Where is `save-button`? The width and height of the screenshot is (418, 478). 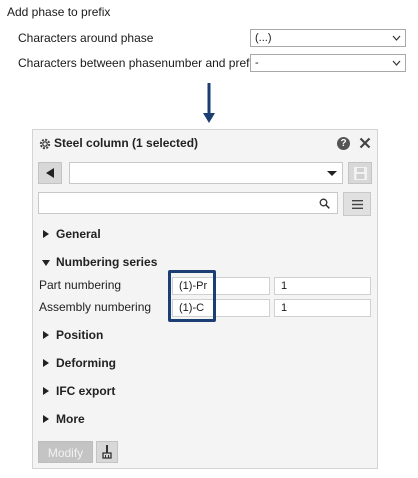
save-button is located at coordinates (360, 173).